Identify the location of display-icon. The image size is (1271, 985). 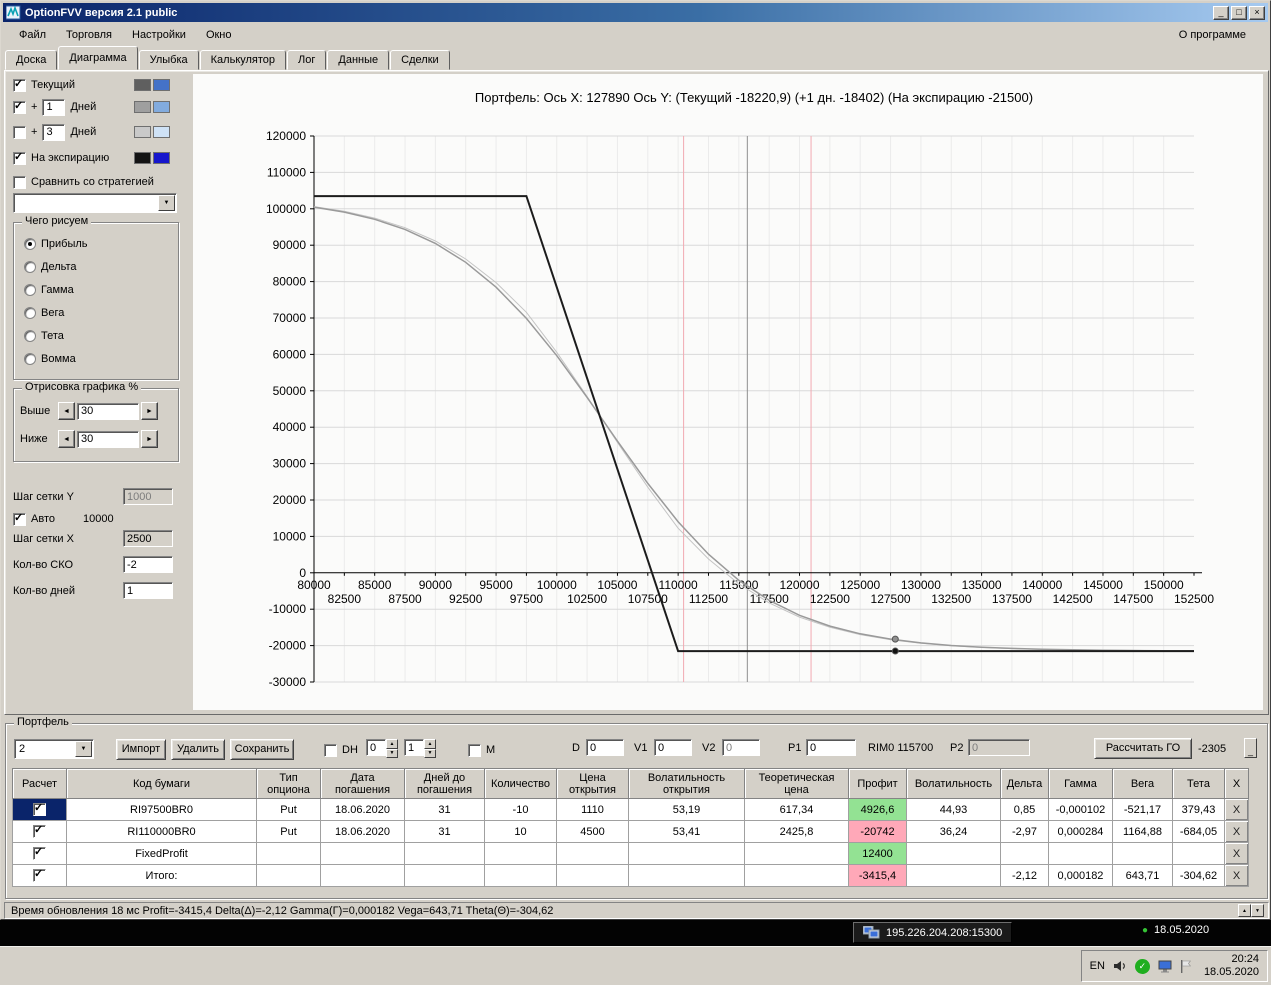
(1165, 966).